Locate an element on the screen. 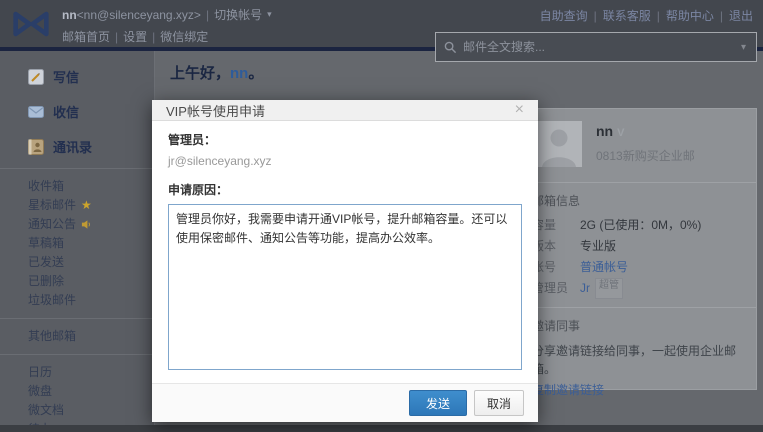 The image size is (763, 432). folder-label: 星标邮件 is located at coordinates (52, 205).